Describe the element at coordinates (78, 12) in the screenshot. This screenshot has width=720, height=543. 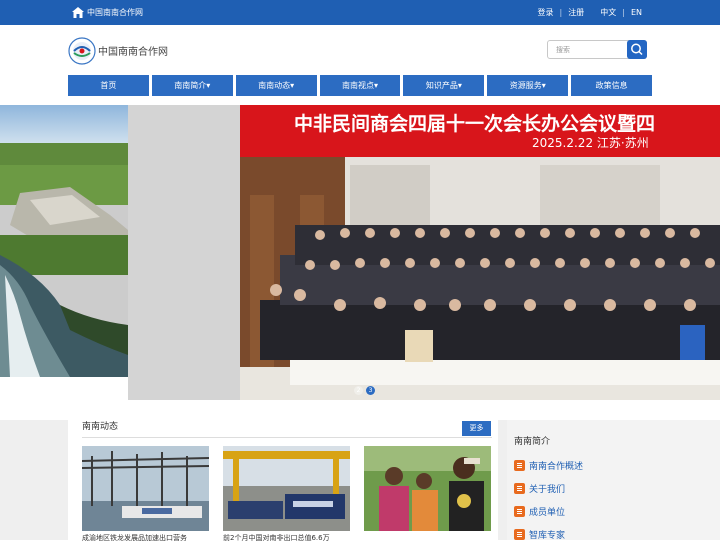
I see `home-icon` at that location.